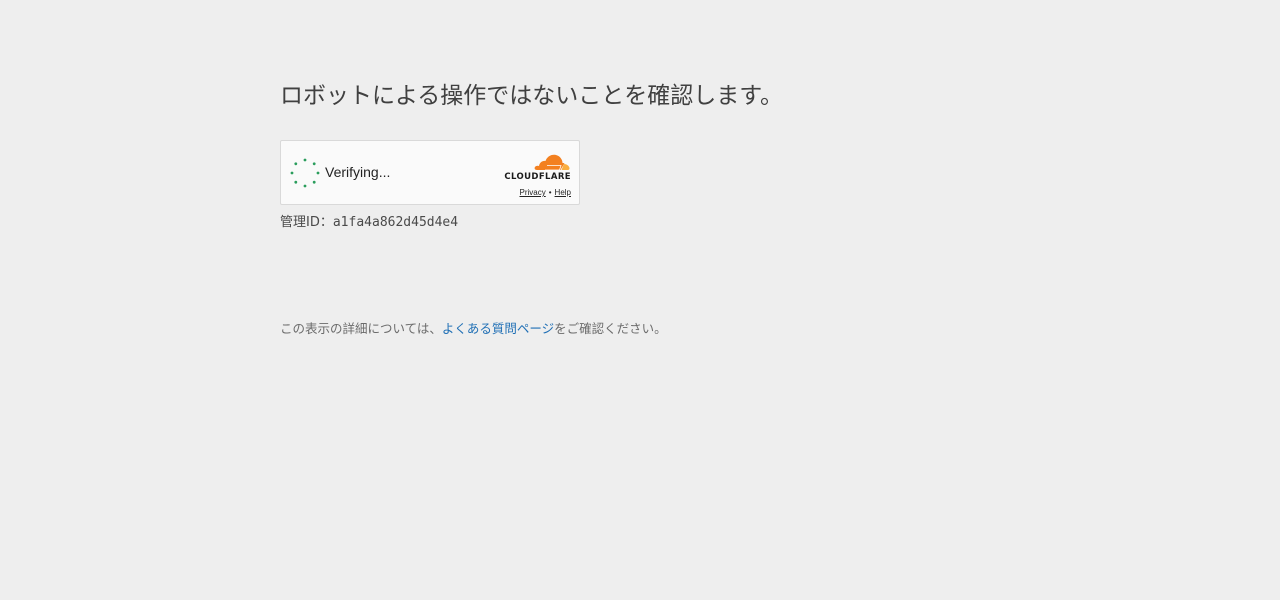 Image resolution: width=1280 pixels, height=600 pixels. What do you see at coordinates (640, 223) in the screenshot?
I see `ray-id: 管理ID：a1fa4a862d45d4e4` at bounding box center [640, 223].